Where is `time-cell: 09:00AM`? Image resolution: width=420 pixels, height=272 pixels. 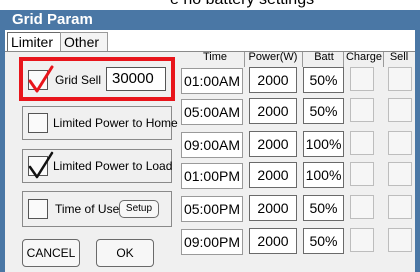
time-cell: 09:00AM is located at coordinates (212, 145).